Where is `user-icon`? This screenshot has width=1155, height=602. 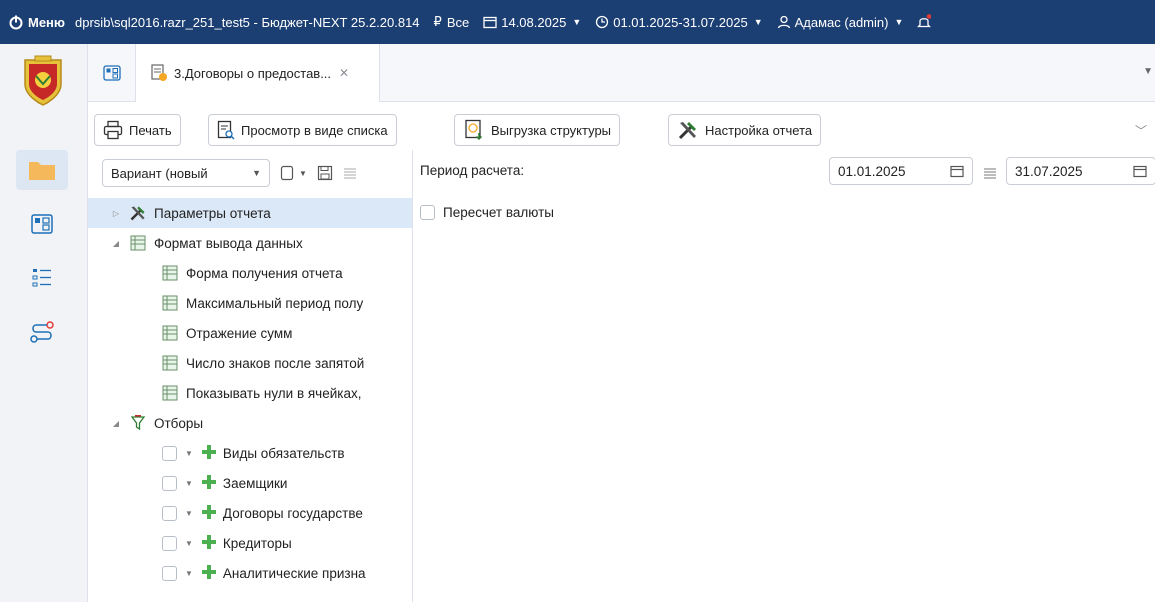 user-icon is located at coordinates (783, 22).